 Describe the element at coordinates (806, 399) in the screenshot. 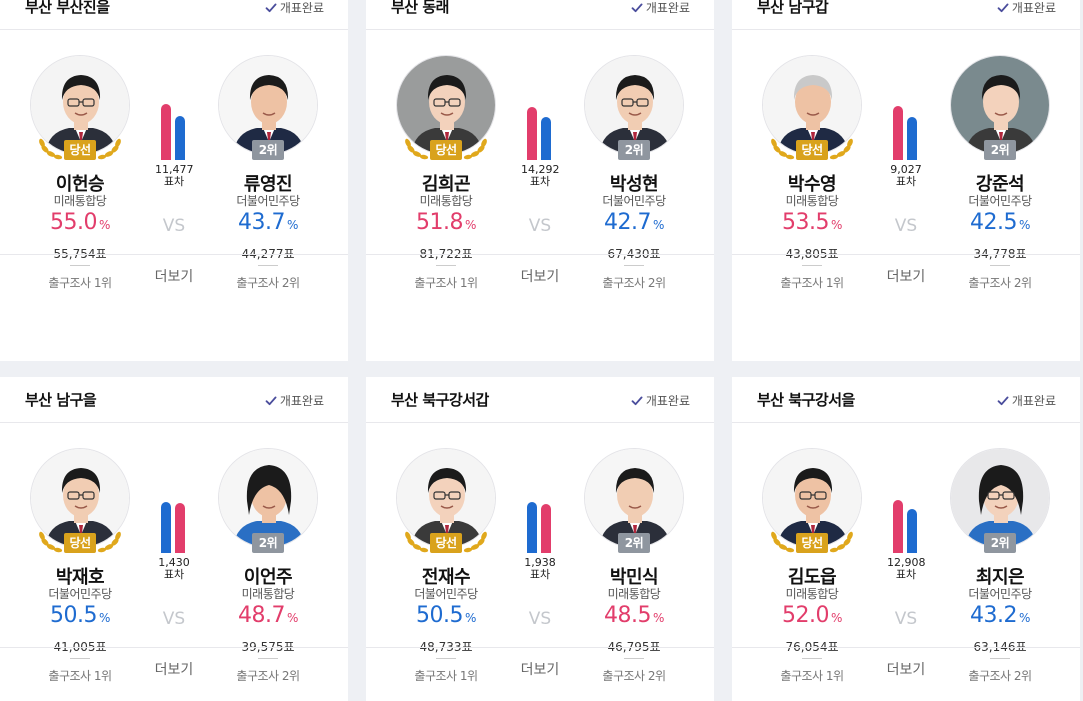

I see `district-name: 부산 북구강서을` at that location.